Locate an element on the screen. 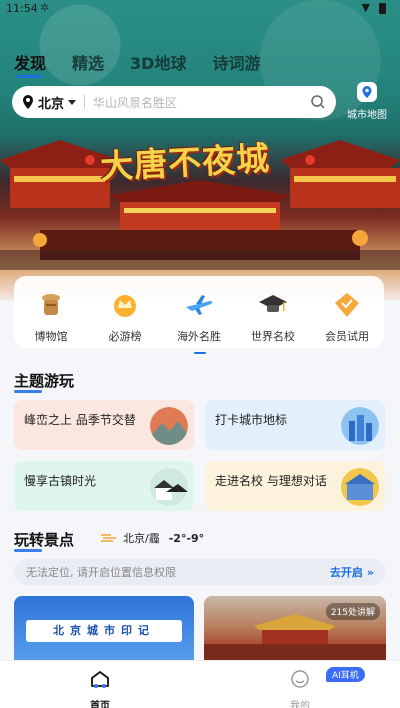  search-input: 华山风景名胜区 is located at coordinates (201, 102).